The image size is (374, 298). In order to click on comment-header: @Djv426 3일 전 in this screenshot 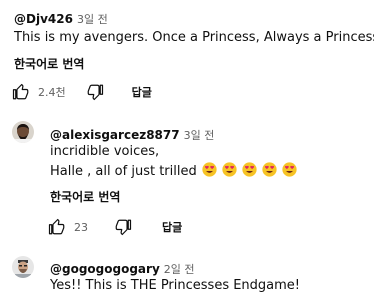, I will do `click(61, 17)`.